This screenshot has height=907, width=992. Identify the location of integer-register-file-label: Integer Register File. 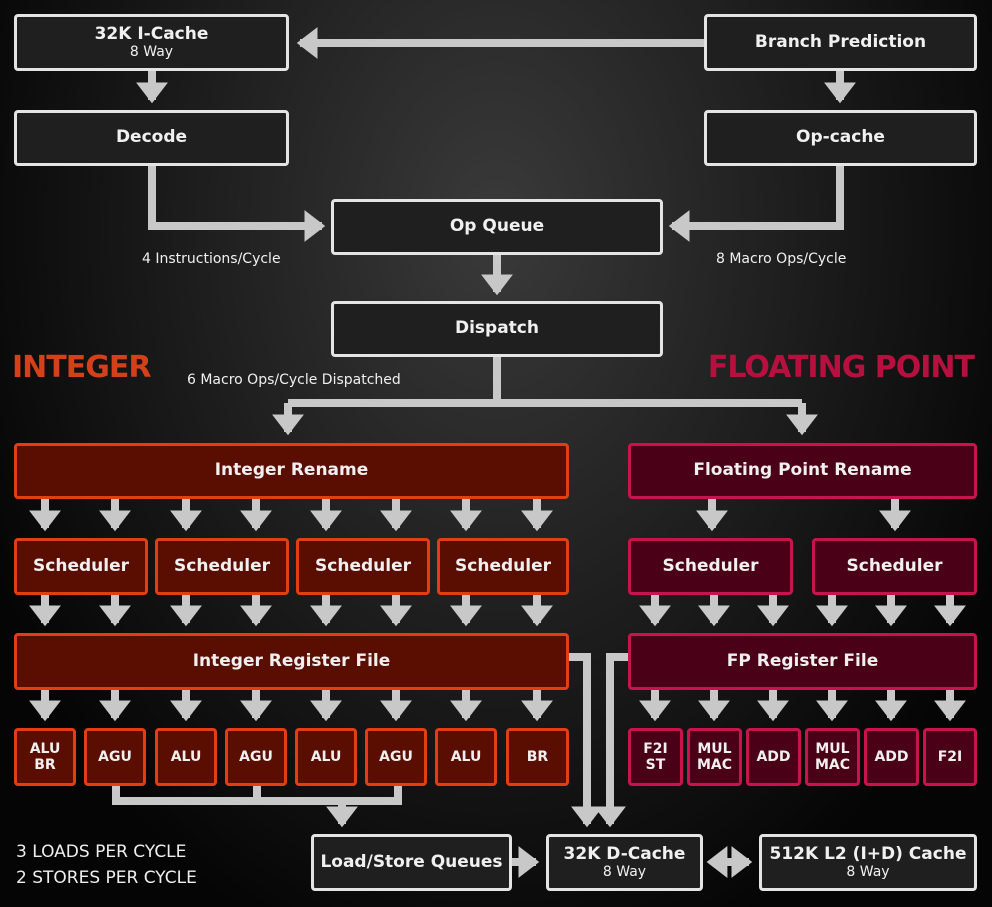
(291, 660).